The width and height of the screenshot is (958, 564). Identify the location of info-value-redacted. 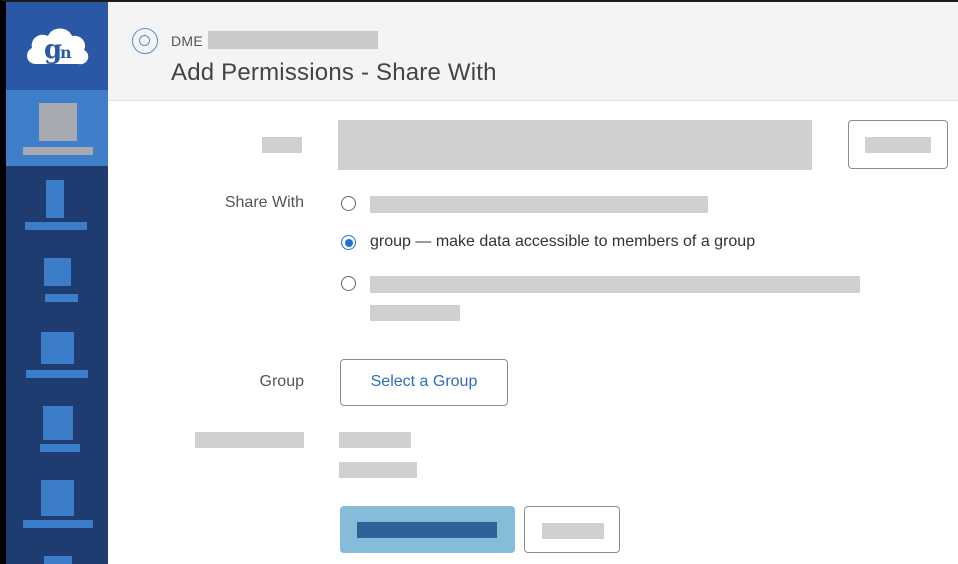
(375, 440).